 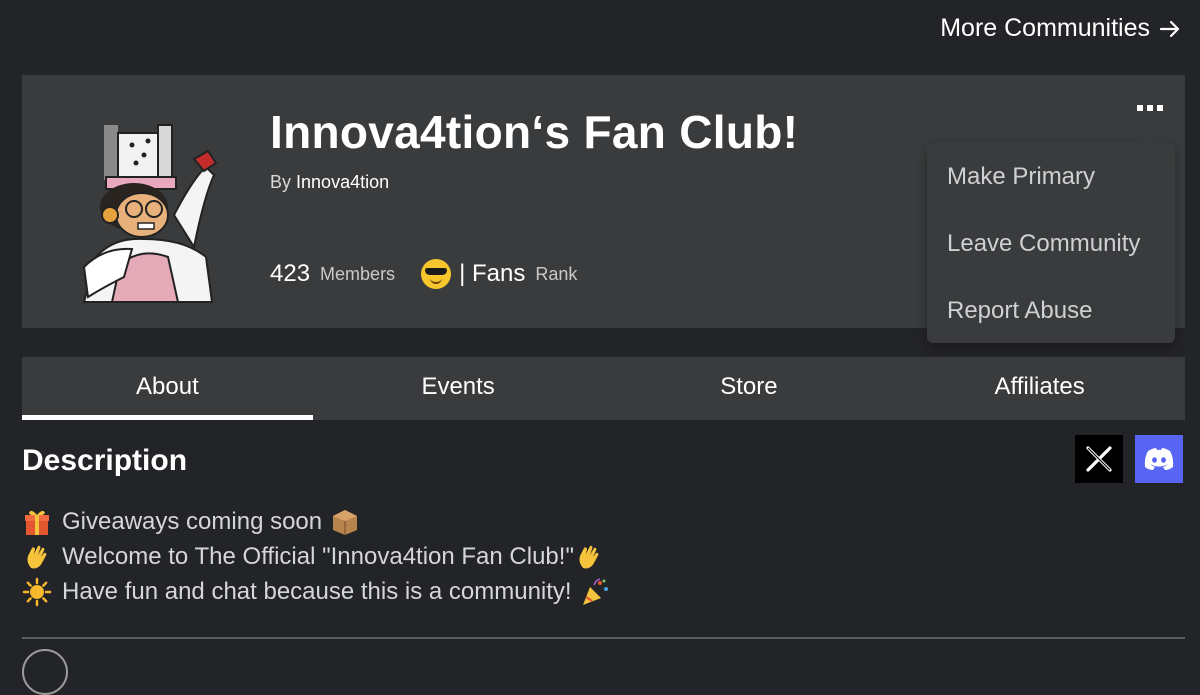 I want to click on members-label: Members, so click(x=358, y=273).